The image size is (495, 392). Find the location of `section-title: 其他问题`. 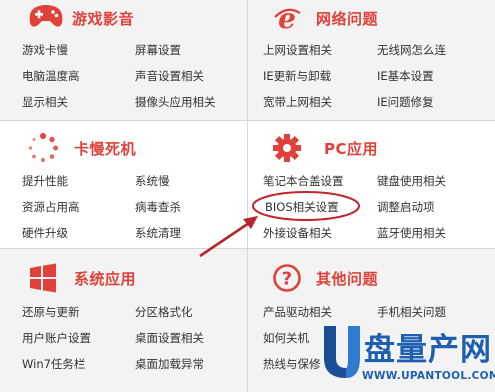

section-title: 其他问题 is located at coordinates (347, 278).